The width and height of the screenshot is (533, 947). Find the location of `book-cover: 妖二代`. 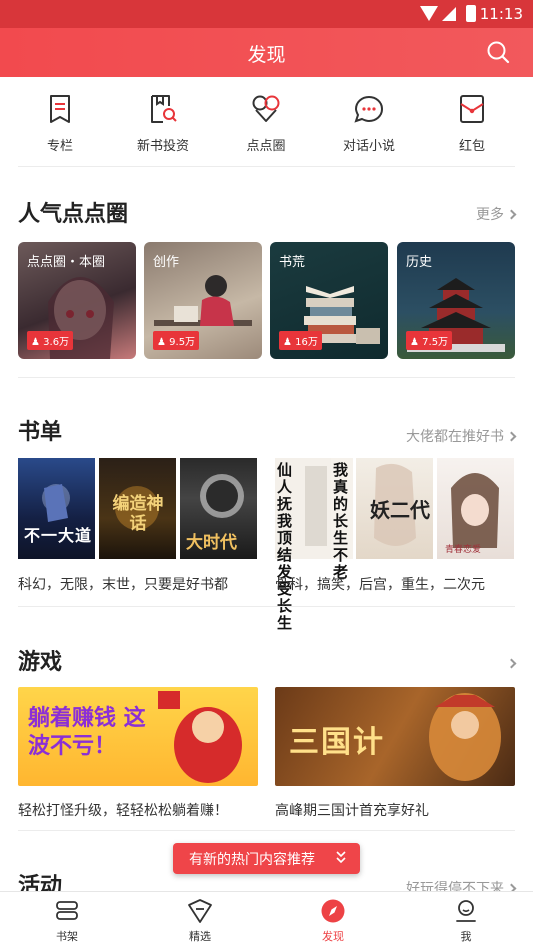

book-cover: 妖二代 is located at coordinates (394, 508).